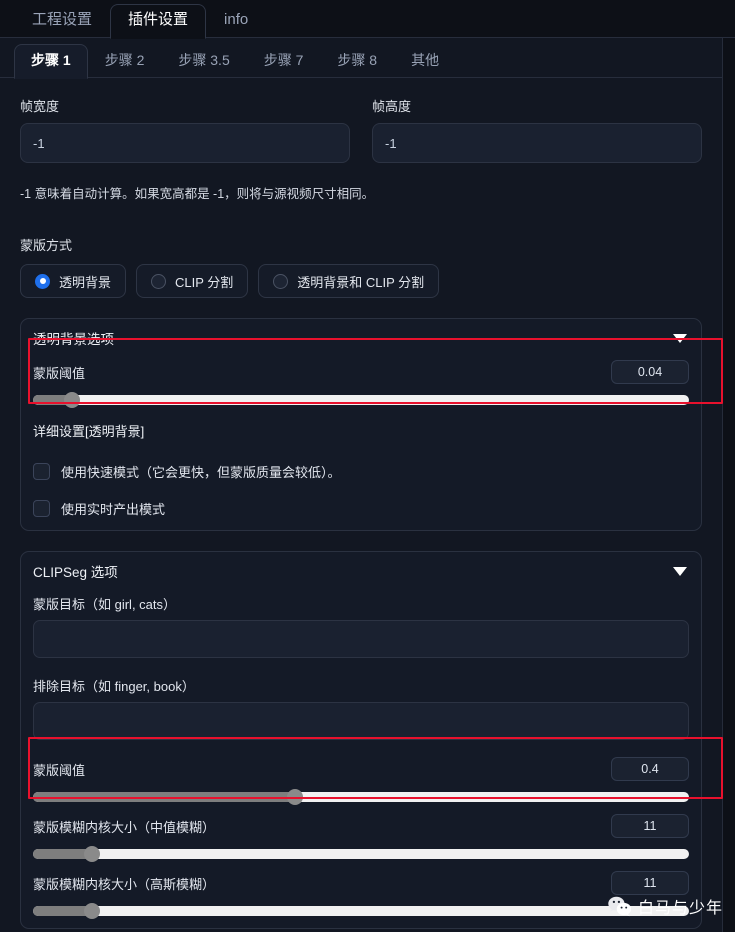  What do you see at coordinates (361, 129) in the screenshot?
I see `frame-size-row: 帧宽度 帧高度` at bounding box center [361, 129].